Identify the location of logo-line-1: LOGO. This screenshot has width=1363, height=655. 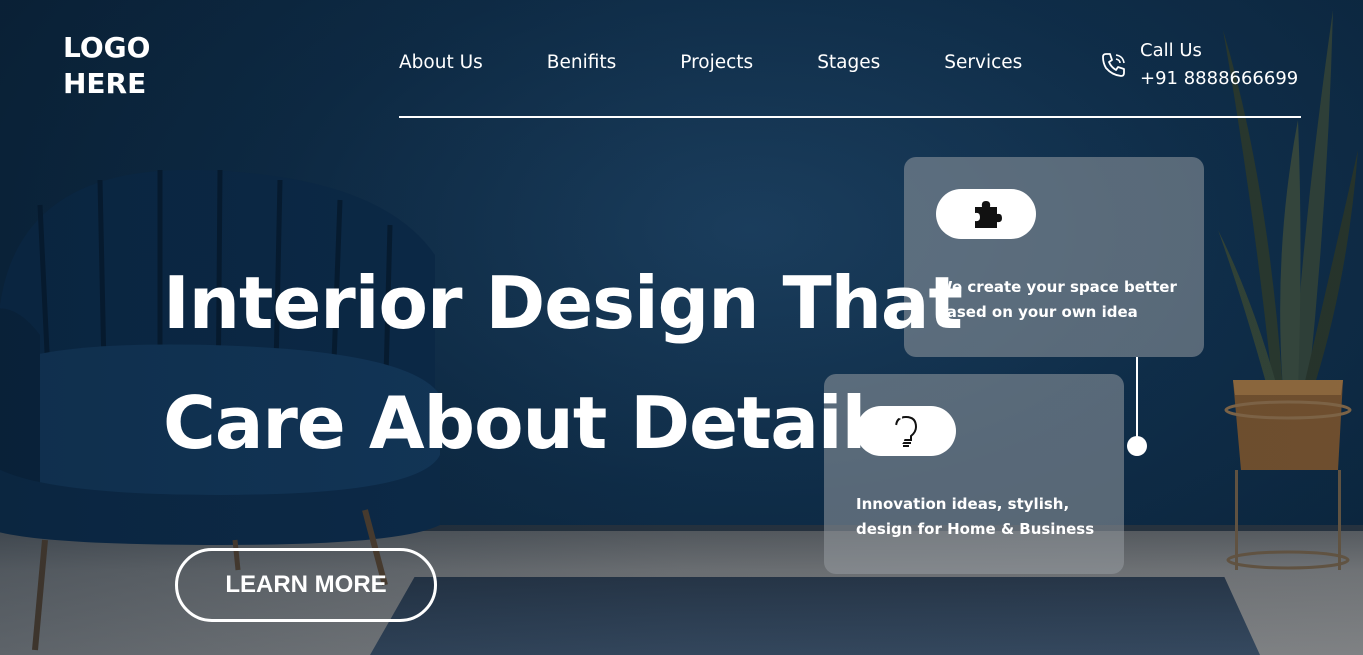
(107, 47).